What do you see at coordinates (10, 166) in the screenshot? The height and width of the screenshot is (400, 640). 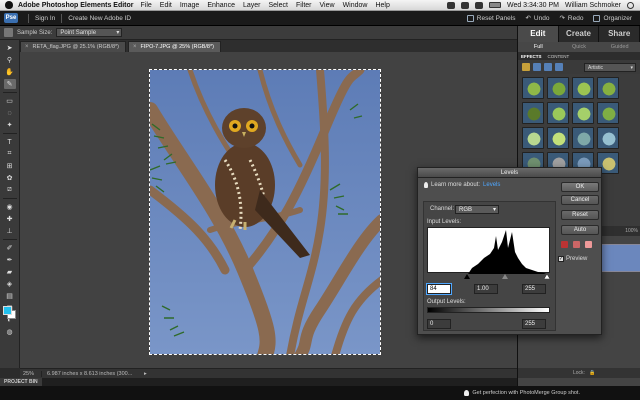 I see `recompose-tool-icon: ⊞` at bounding box center [10, 166].